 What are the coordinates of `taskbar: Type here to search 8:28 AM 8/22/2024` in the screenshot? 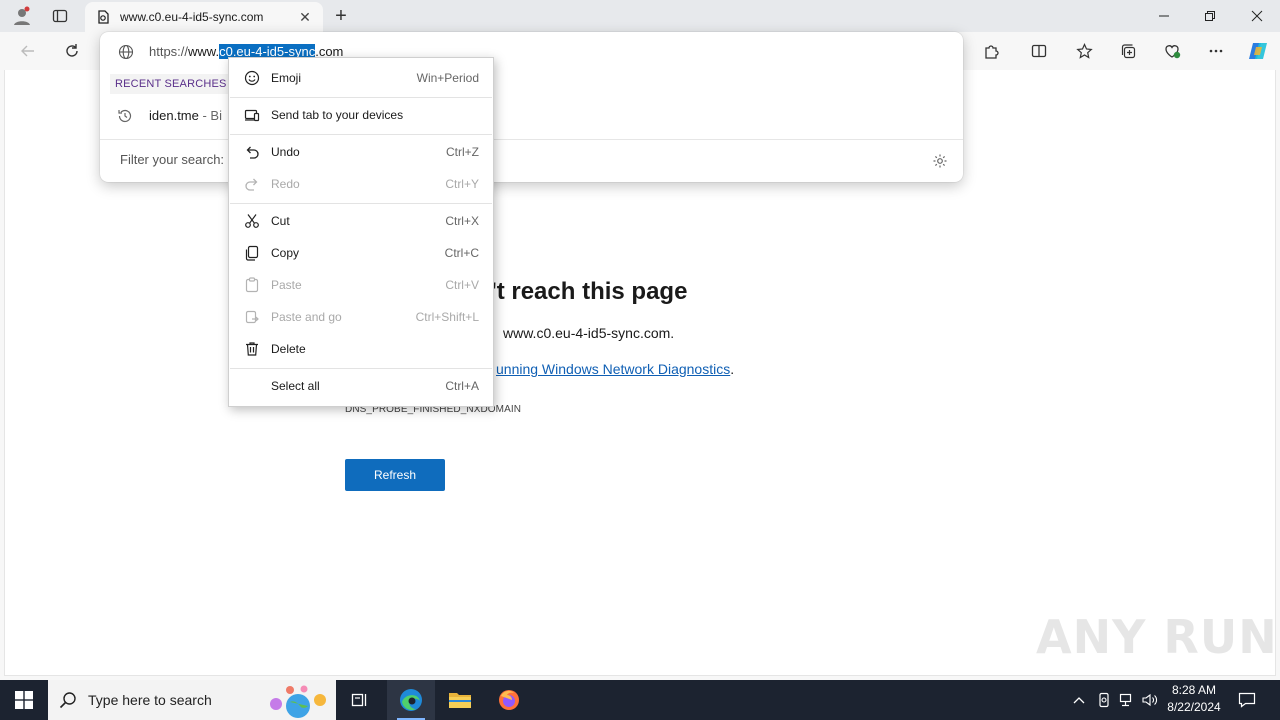 It's located at (640, 700).